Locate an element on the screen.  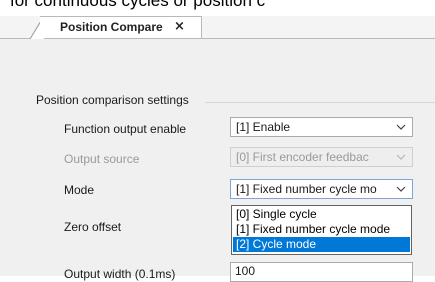
description-text-cut: for continuous cycles or position c is located at coordinates (138, 5).